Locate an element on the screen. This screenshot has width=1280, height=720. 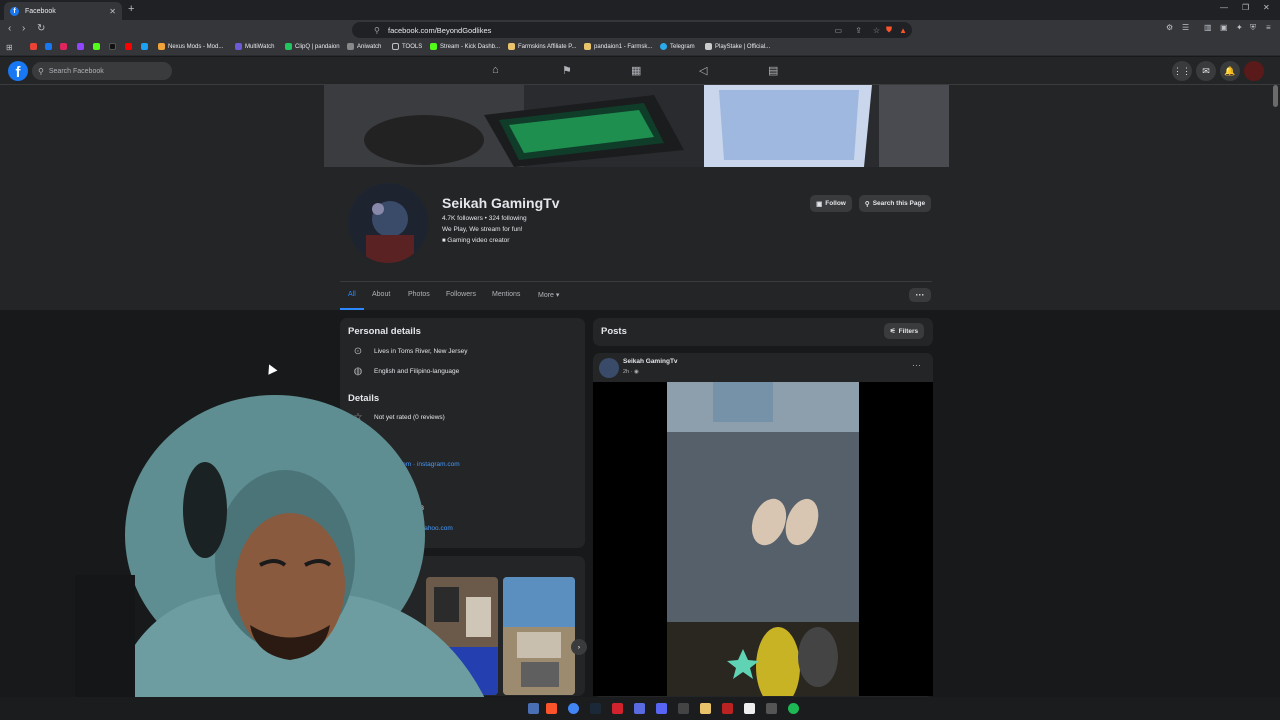
bookmark-red-icon is located at coordinates (65, 46).